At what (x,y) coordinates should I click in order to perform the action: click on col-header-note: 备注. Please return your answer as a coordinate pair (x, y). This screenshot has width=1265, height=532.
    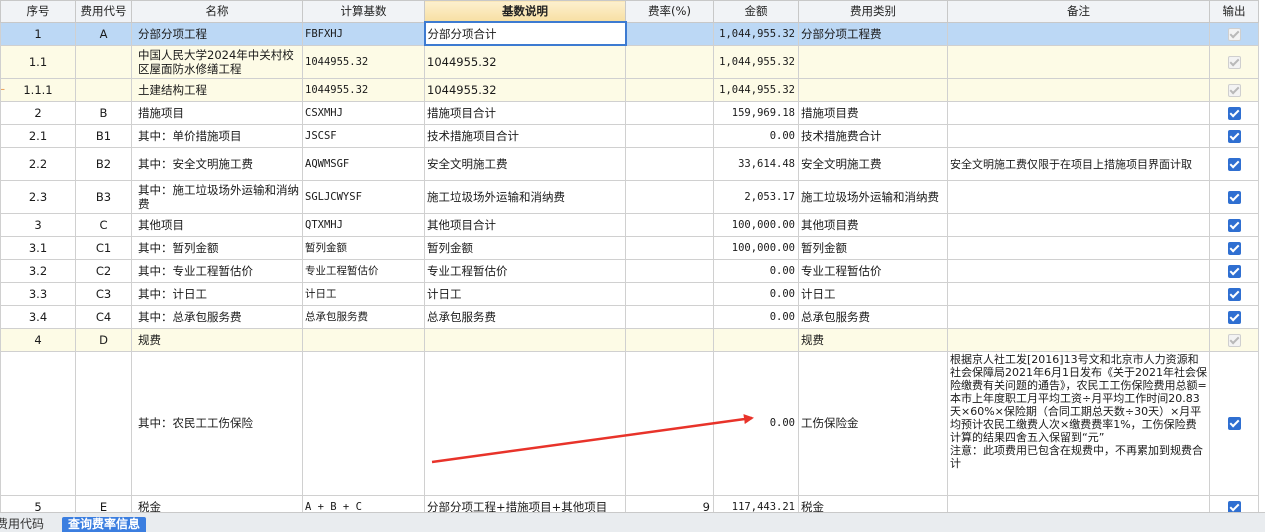
    Looking at the image, I should click on (1078, 11).